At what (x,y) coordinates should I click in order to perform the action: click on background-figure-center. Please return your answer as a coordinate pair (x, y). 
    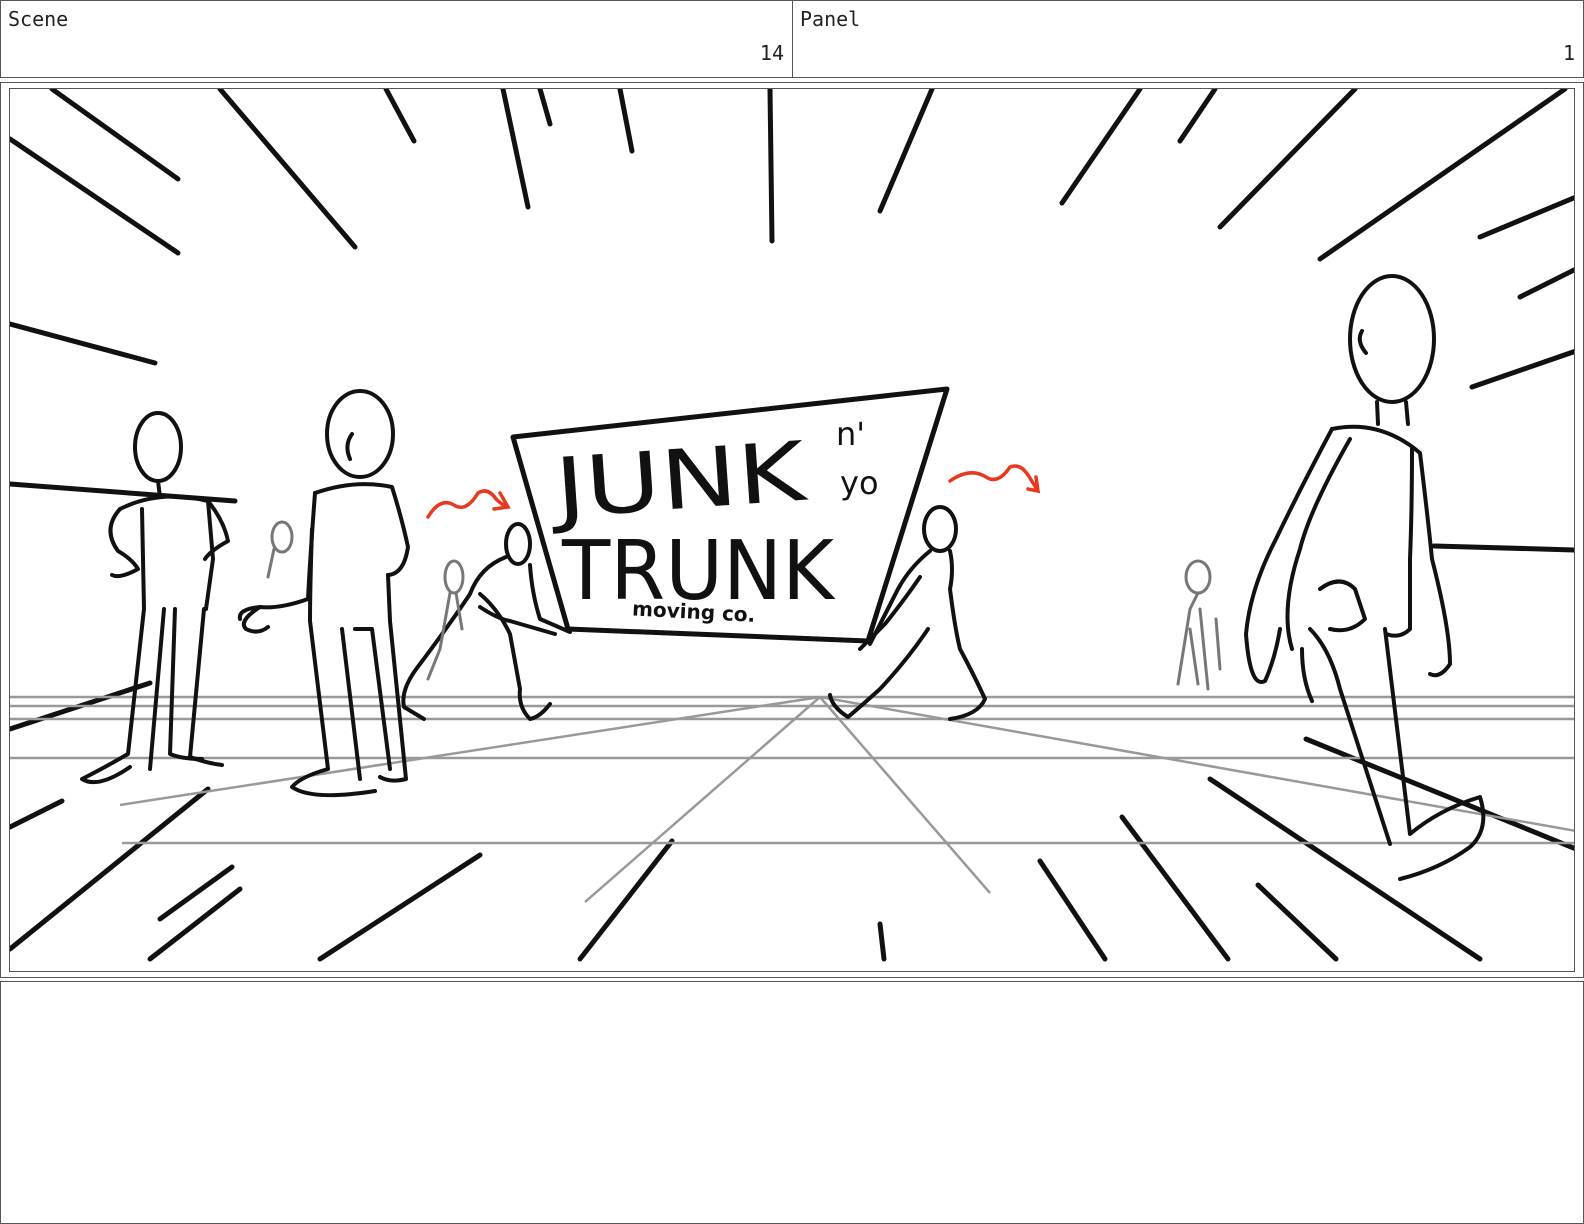
    Looking at the image, I should click on (445, 620).